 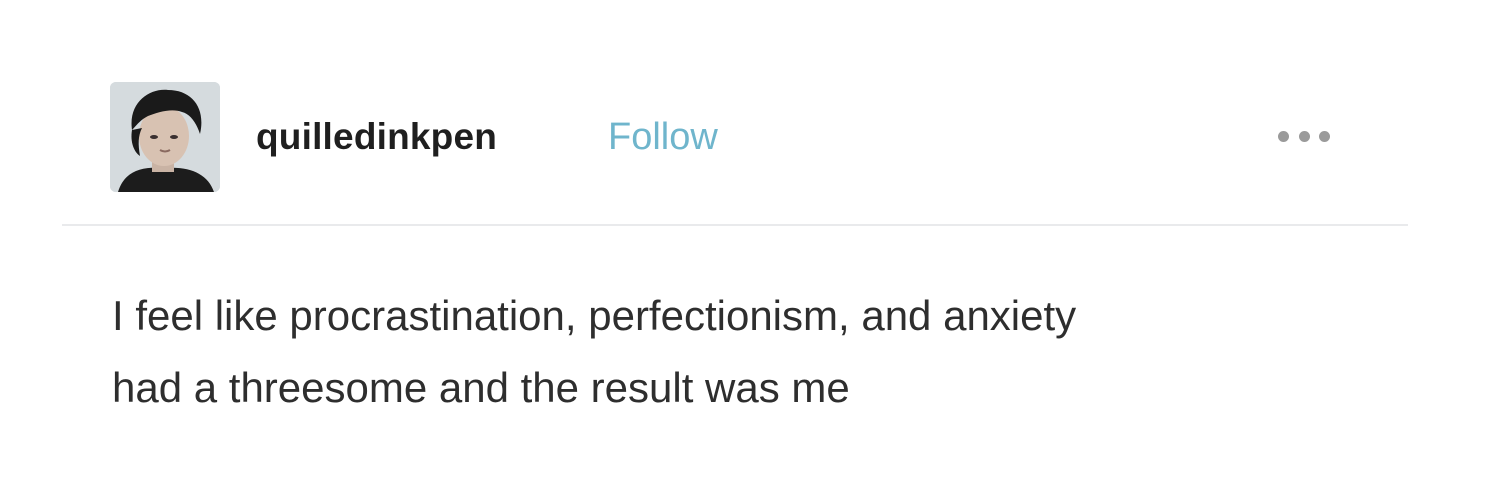 I want to click on avatar, so click(x=165, y=137).